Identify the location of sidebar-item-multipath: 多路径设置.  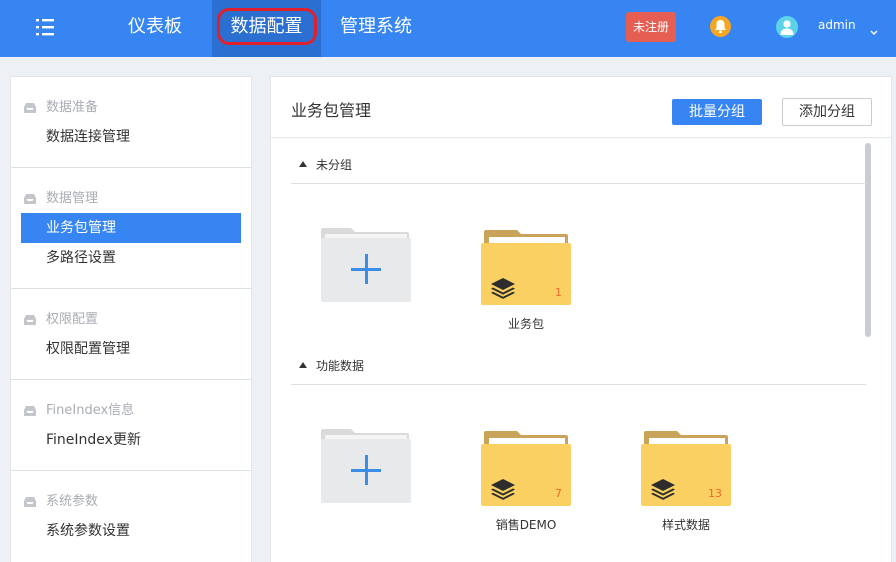
(131, 258).